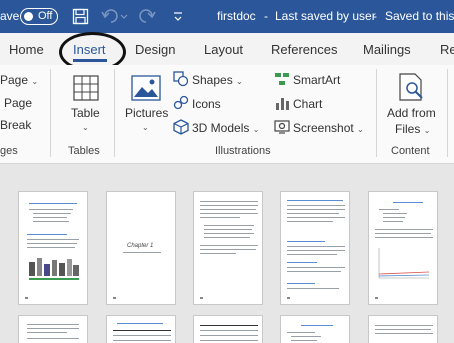 The width and height of the screenshot is (454, 343). What do you see at coordinates (404, 263) in the screenshot?
I see `page-chart-figure` at bounding box center [404, 263].